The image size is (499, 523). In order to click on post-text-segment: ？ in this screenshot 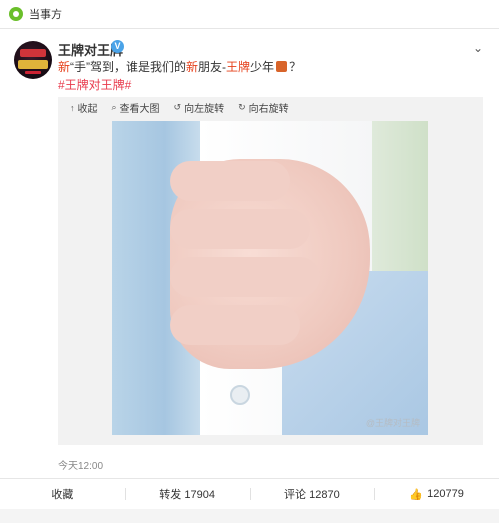, I will do `click(295, 67)`.